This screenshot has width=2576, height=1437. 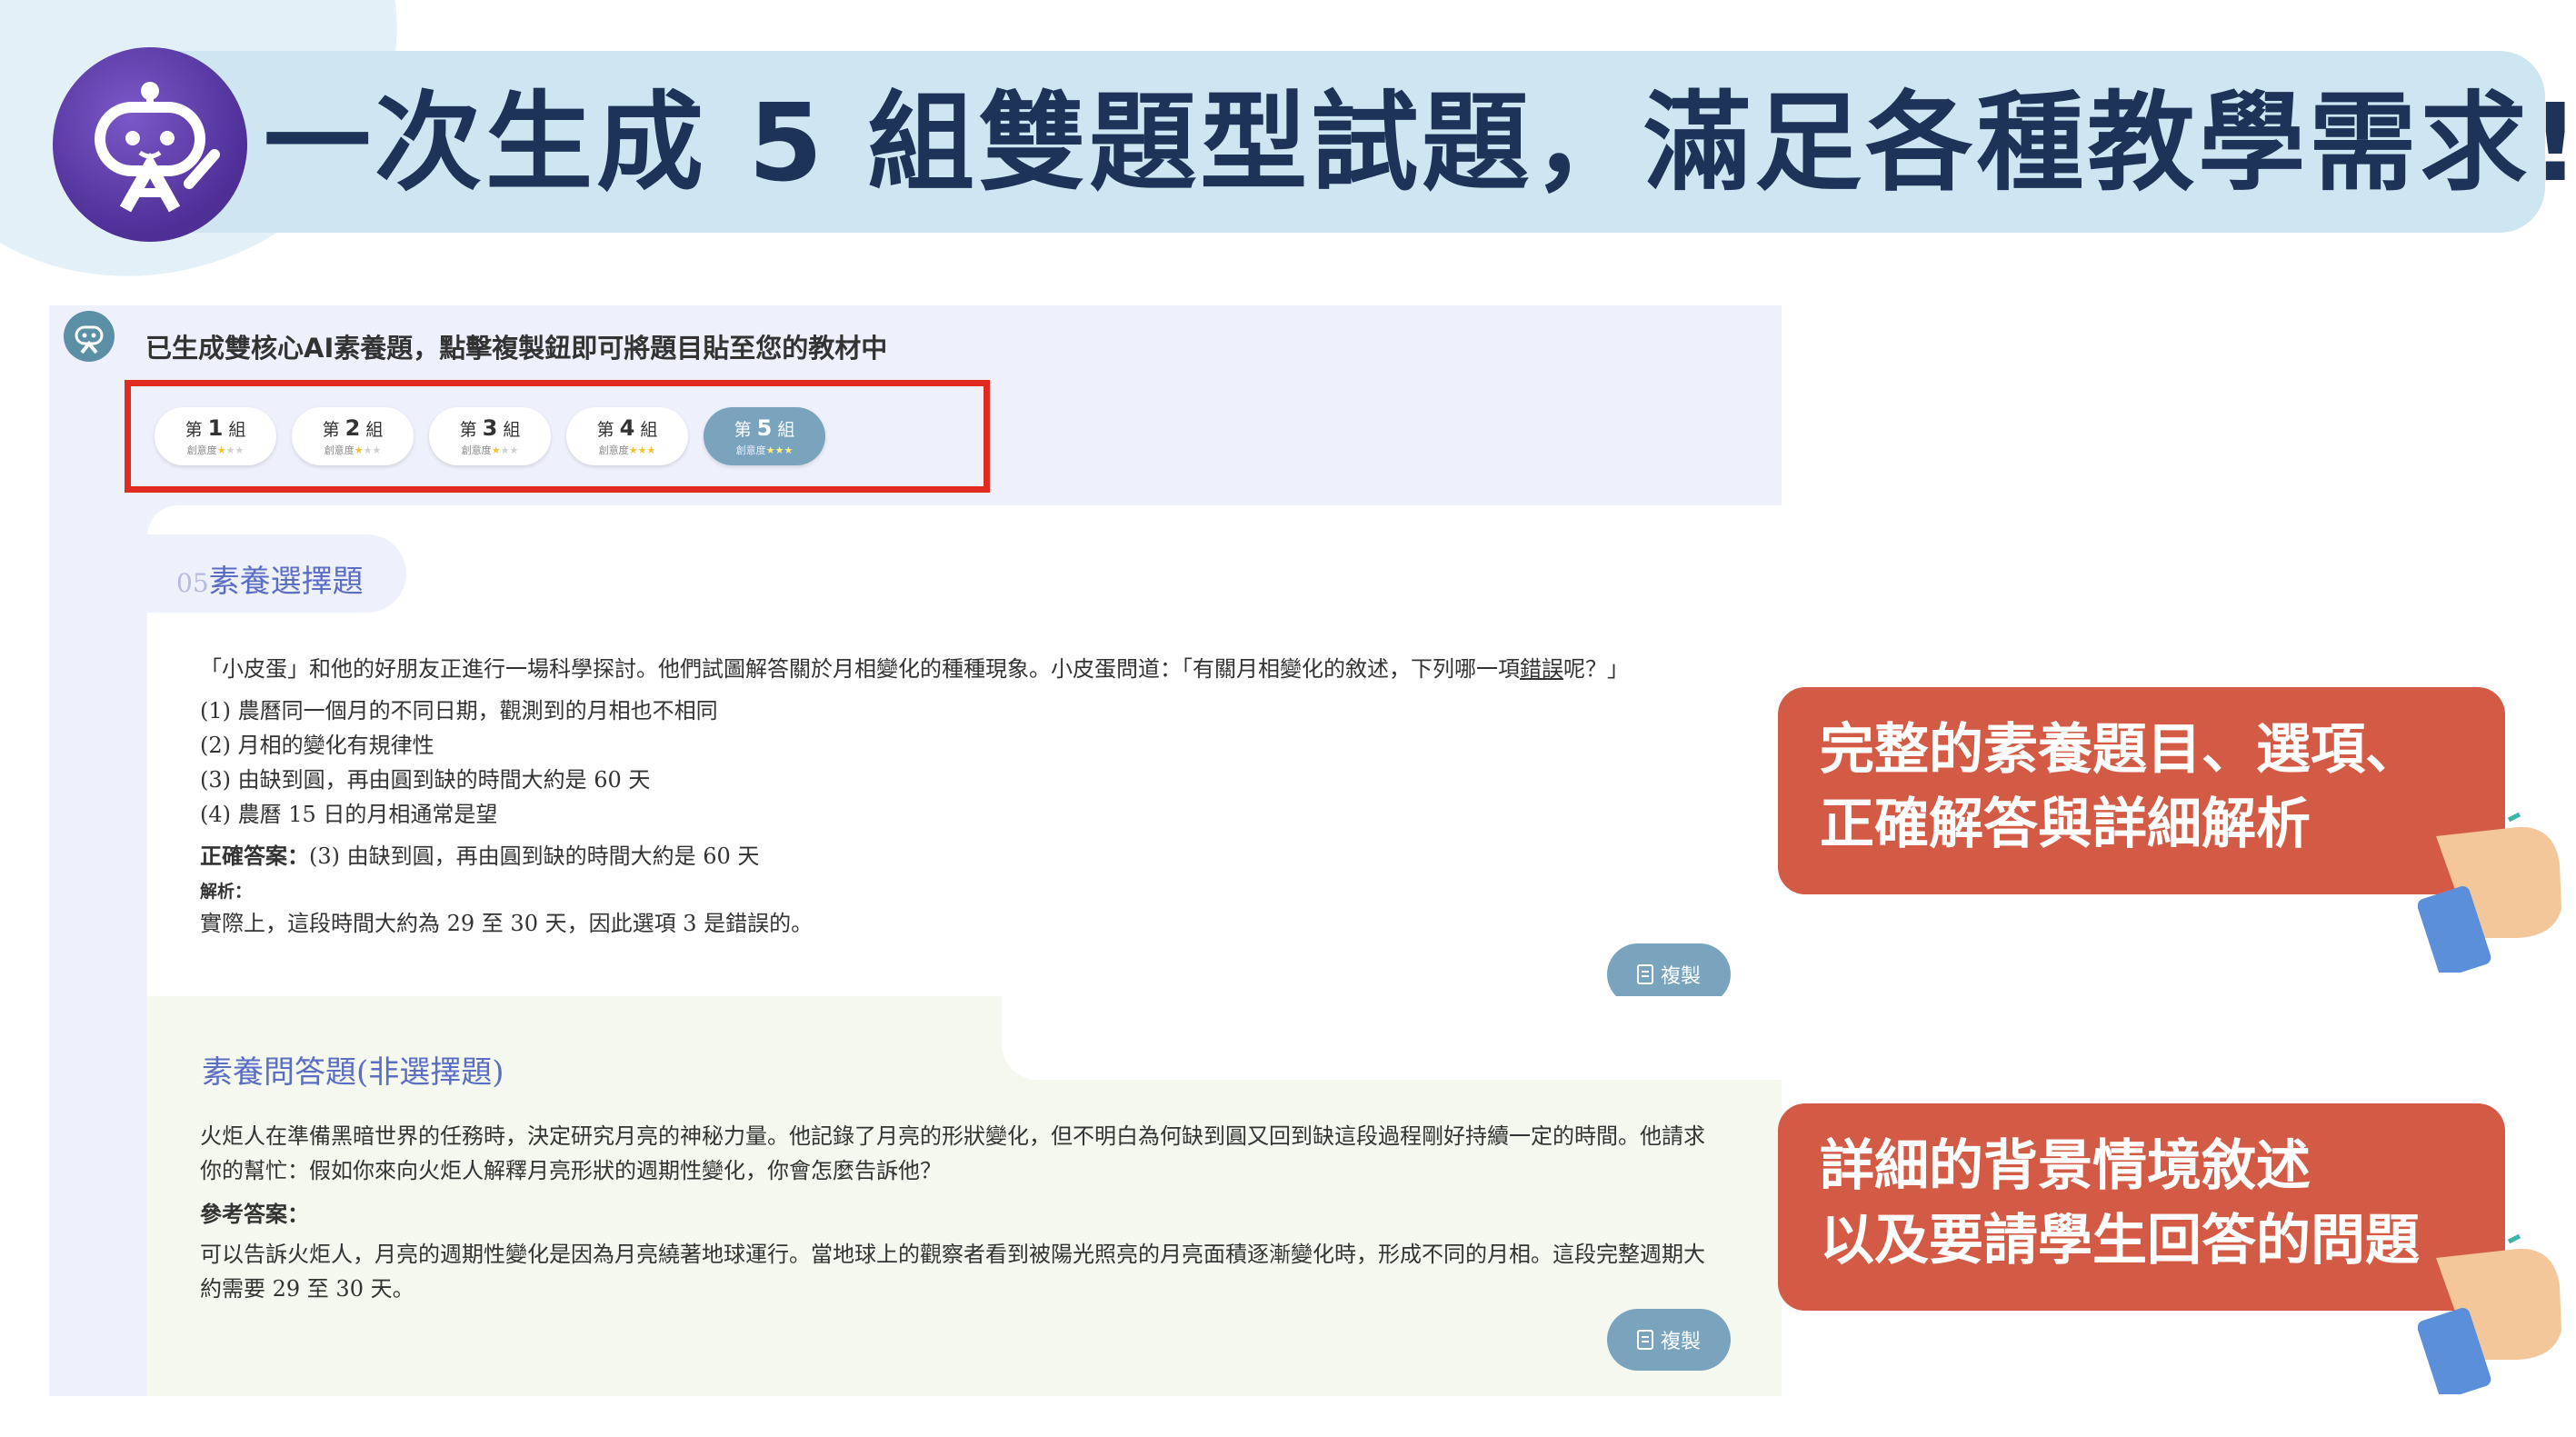 I want to click on intro-message: 已生成雙核心AI素養題，點擊複製鈕即可將題目貼至您的教材中, so click(x=517, y=349).